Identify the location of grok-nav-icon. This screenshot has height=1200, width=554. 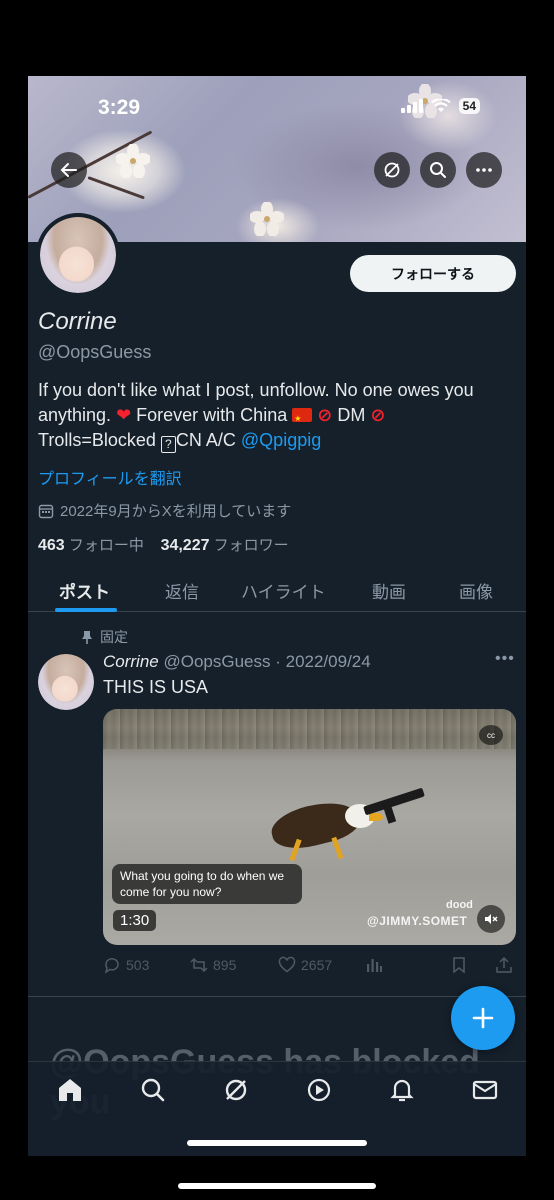
(236, 1090).